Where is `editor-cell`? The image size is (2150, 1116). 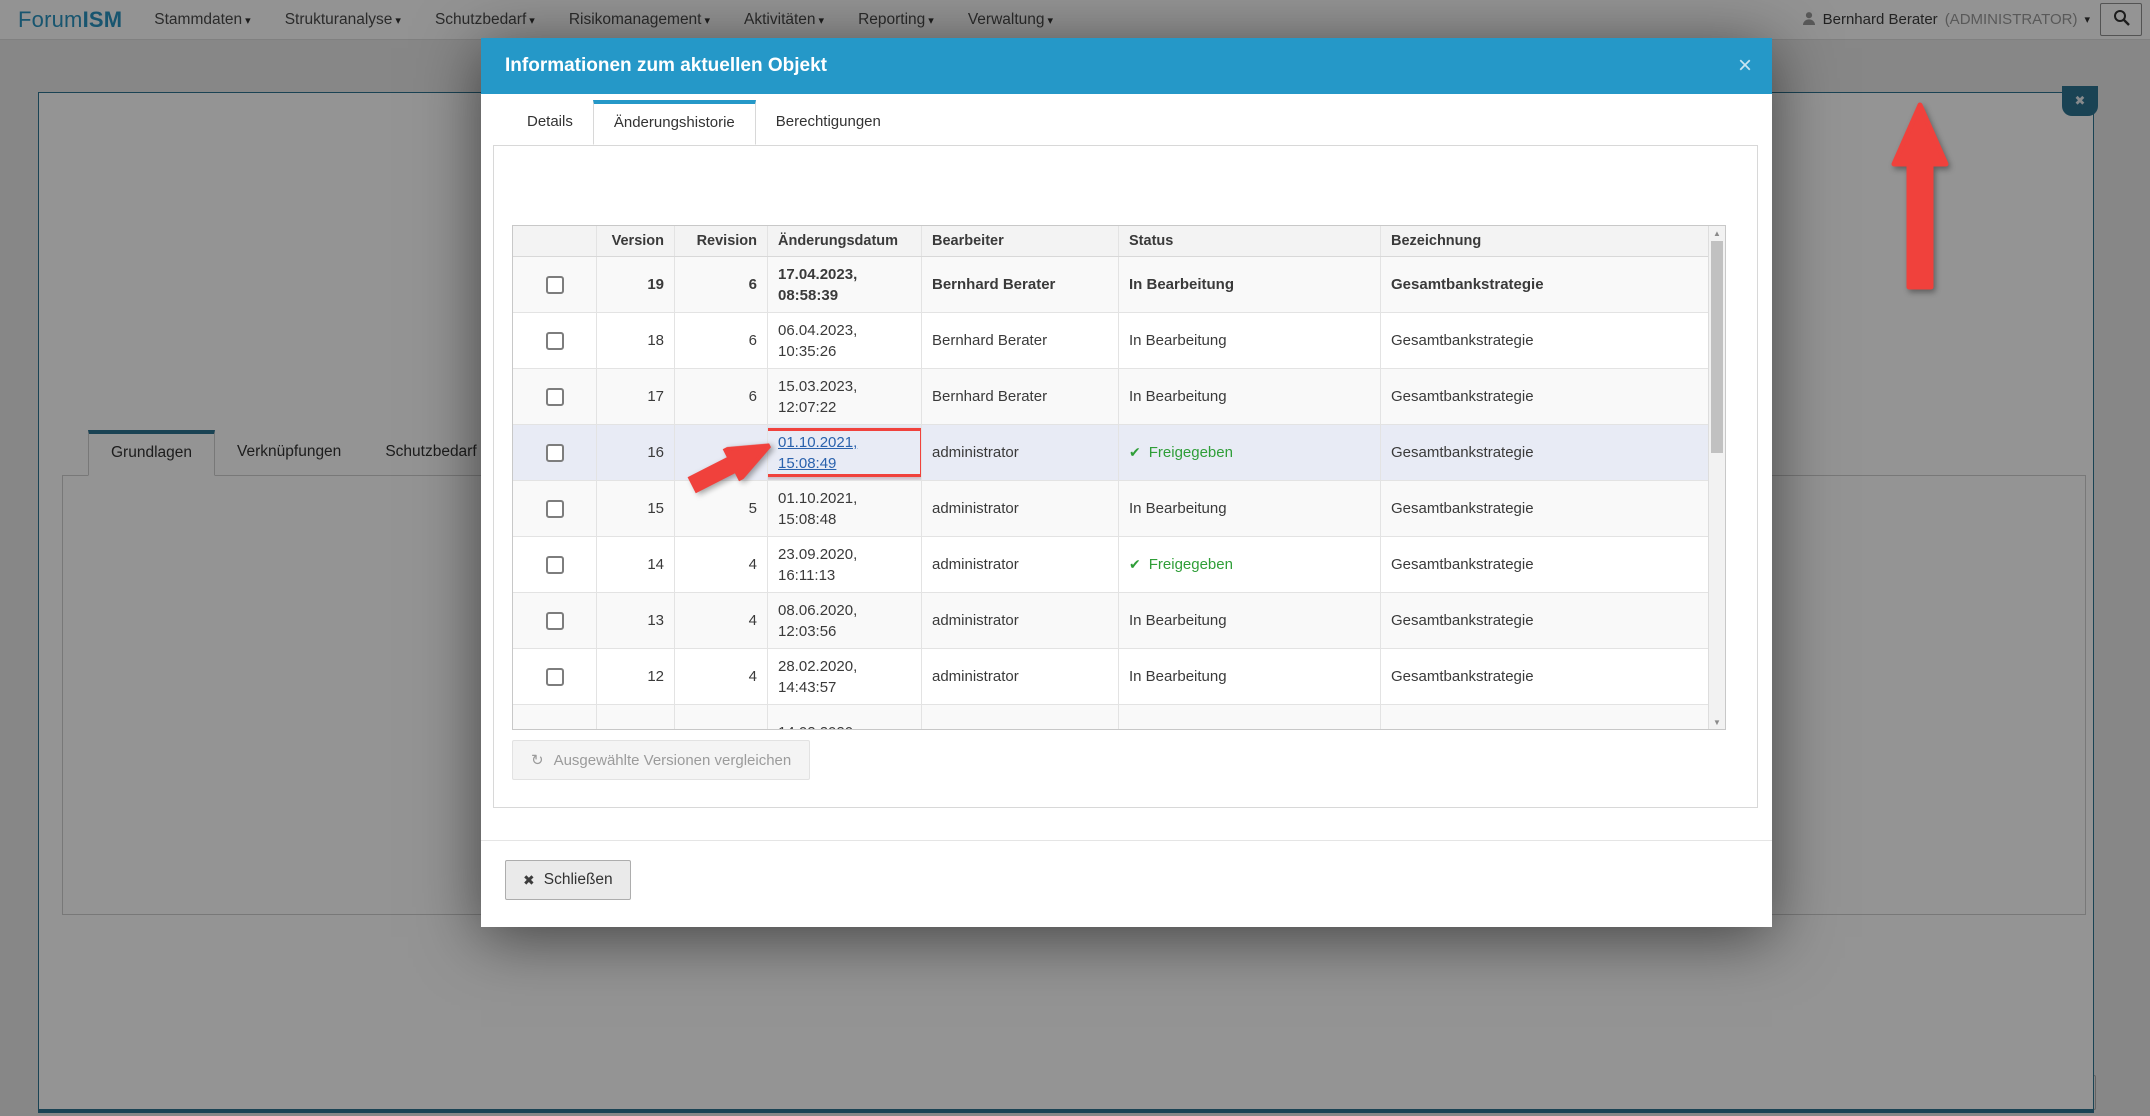
editor-cell is located at coordinates (1020, 717).